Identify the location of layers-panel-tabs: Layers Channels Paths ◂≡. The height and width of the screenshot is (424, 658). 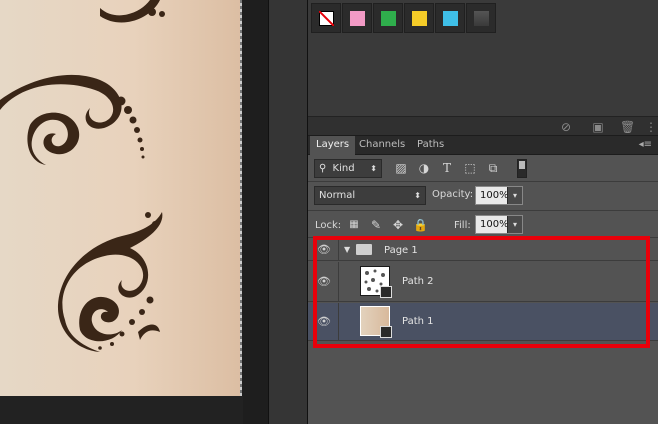
(483, 145).